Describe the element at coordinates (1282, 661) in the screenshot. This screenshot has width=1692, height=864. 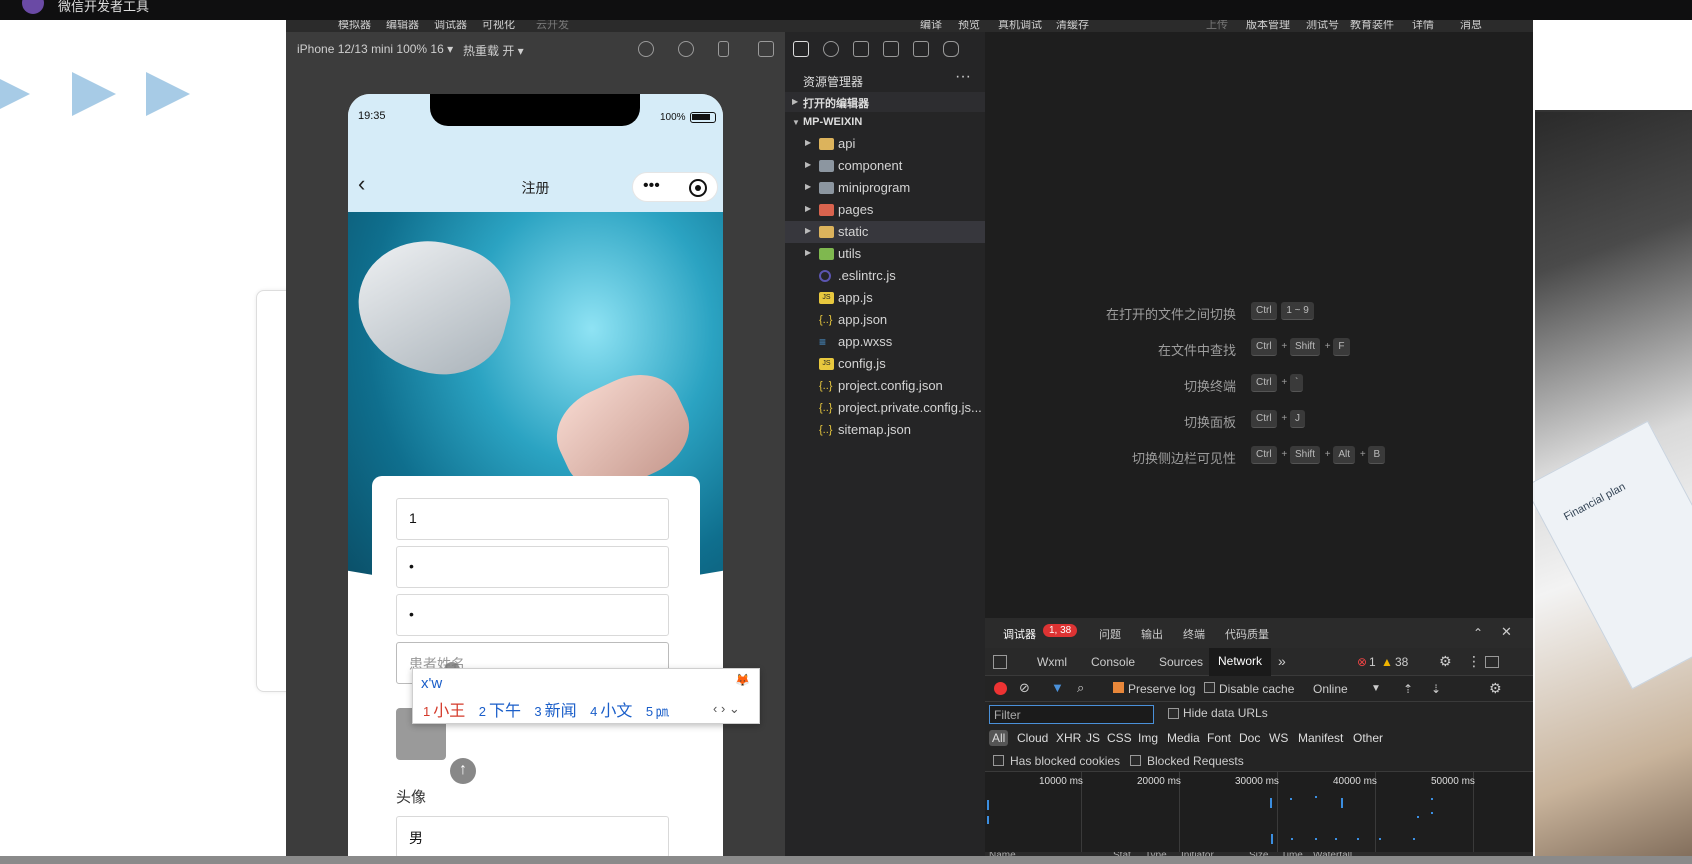
I see `more-tabs-icon: »` at that location.